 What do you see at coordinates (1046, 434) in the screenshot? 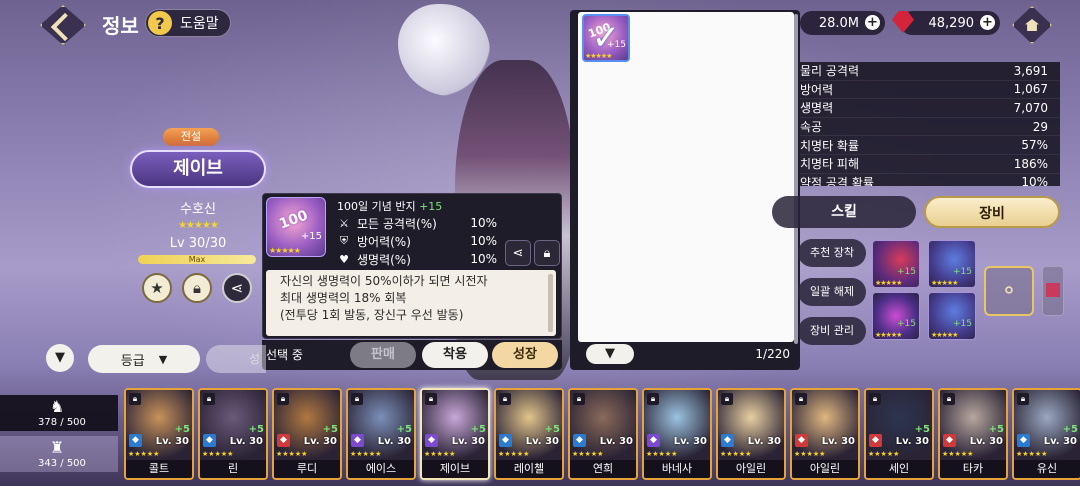
I see `hero-card: 🔒︎ +5 ◆ Lv. 30 ★★★★★ 유신` at bounding box center [1046, 434].